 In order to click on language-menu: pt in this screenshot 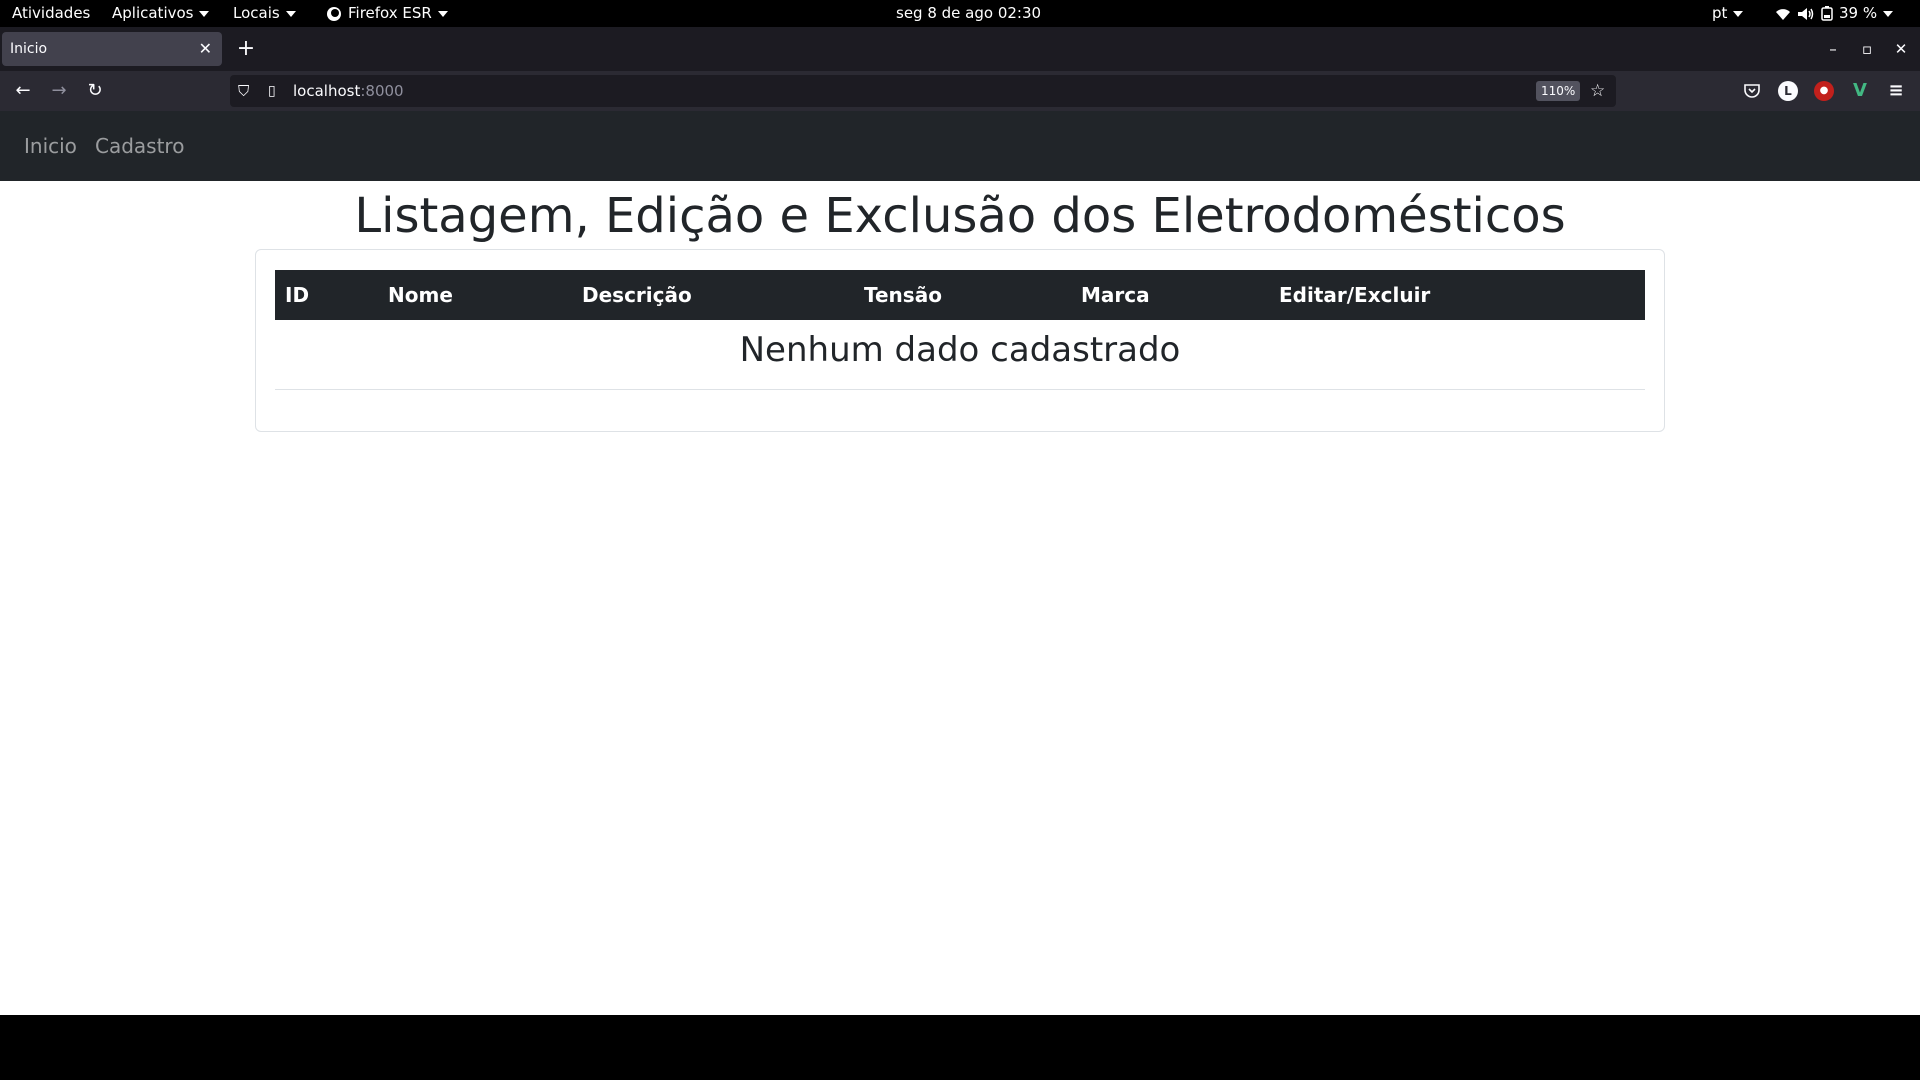, I will do `click(1728, 13)`.